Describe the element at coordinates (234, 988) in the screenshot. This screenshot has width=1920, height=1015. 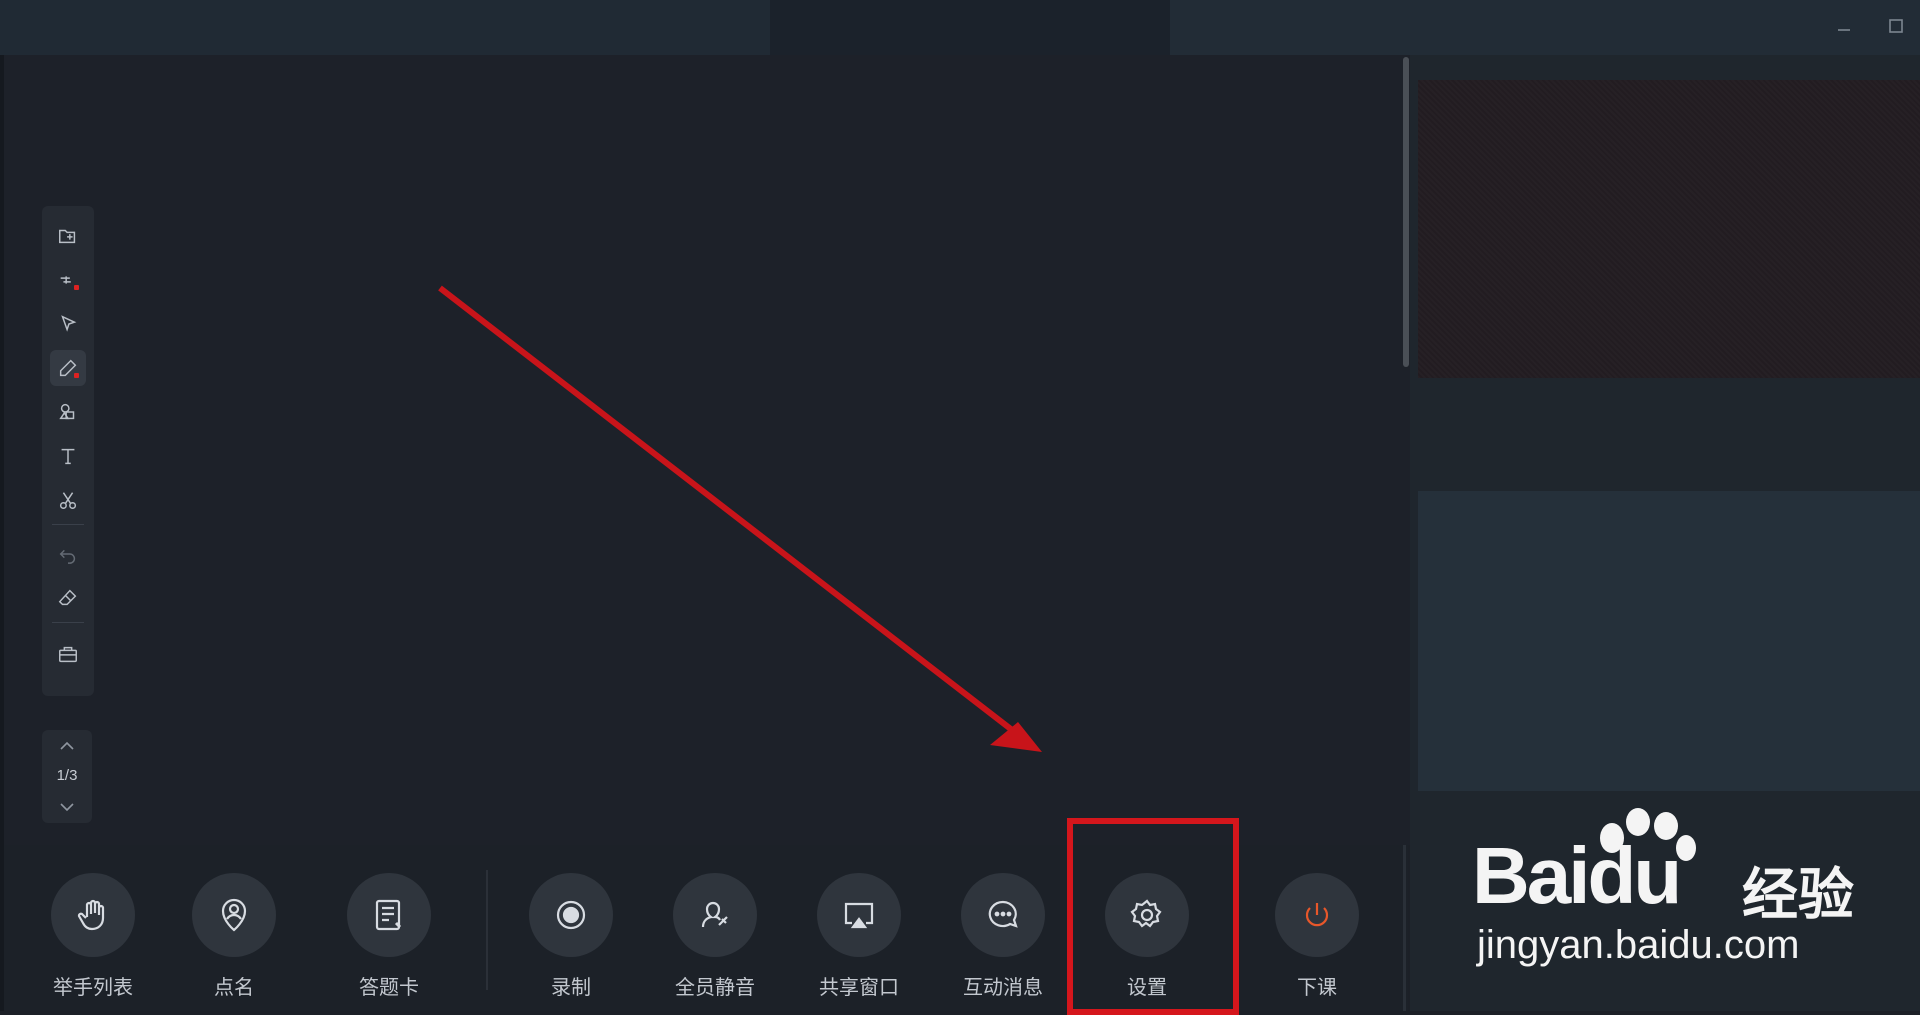
I see `roll-call-label: 点名` at that location.